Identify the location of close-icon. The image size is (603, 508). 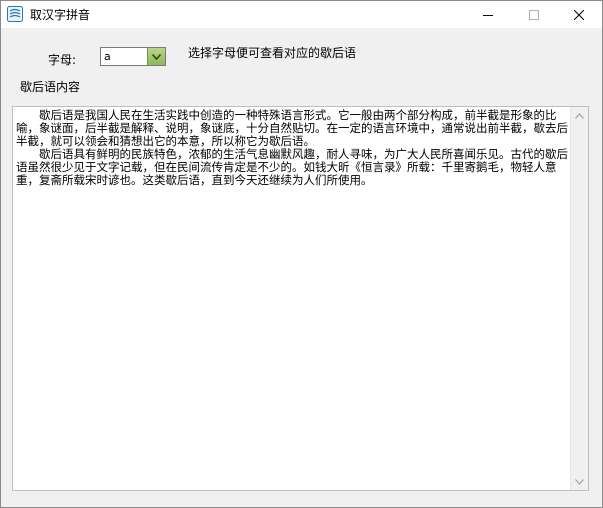
(579, 14).